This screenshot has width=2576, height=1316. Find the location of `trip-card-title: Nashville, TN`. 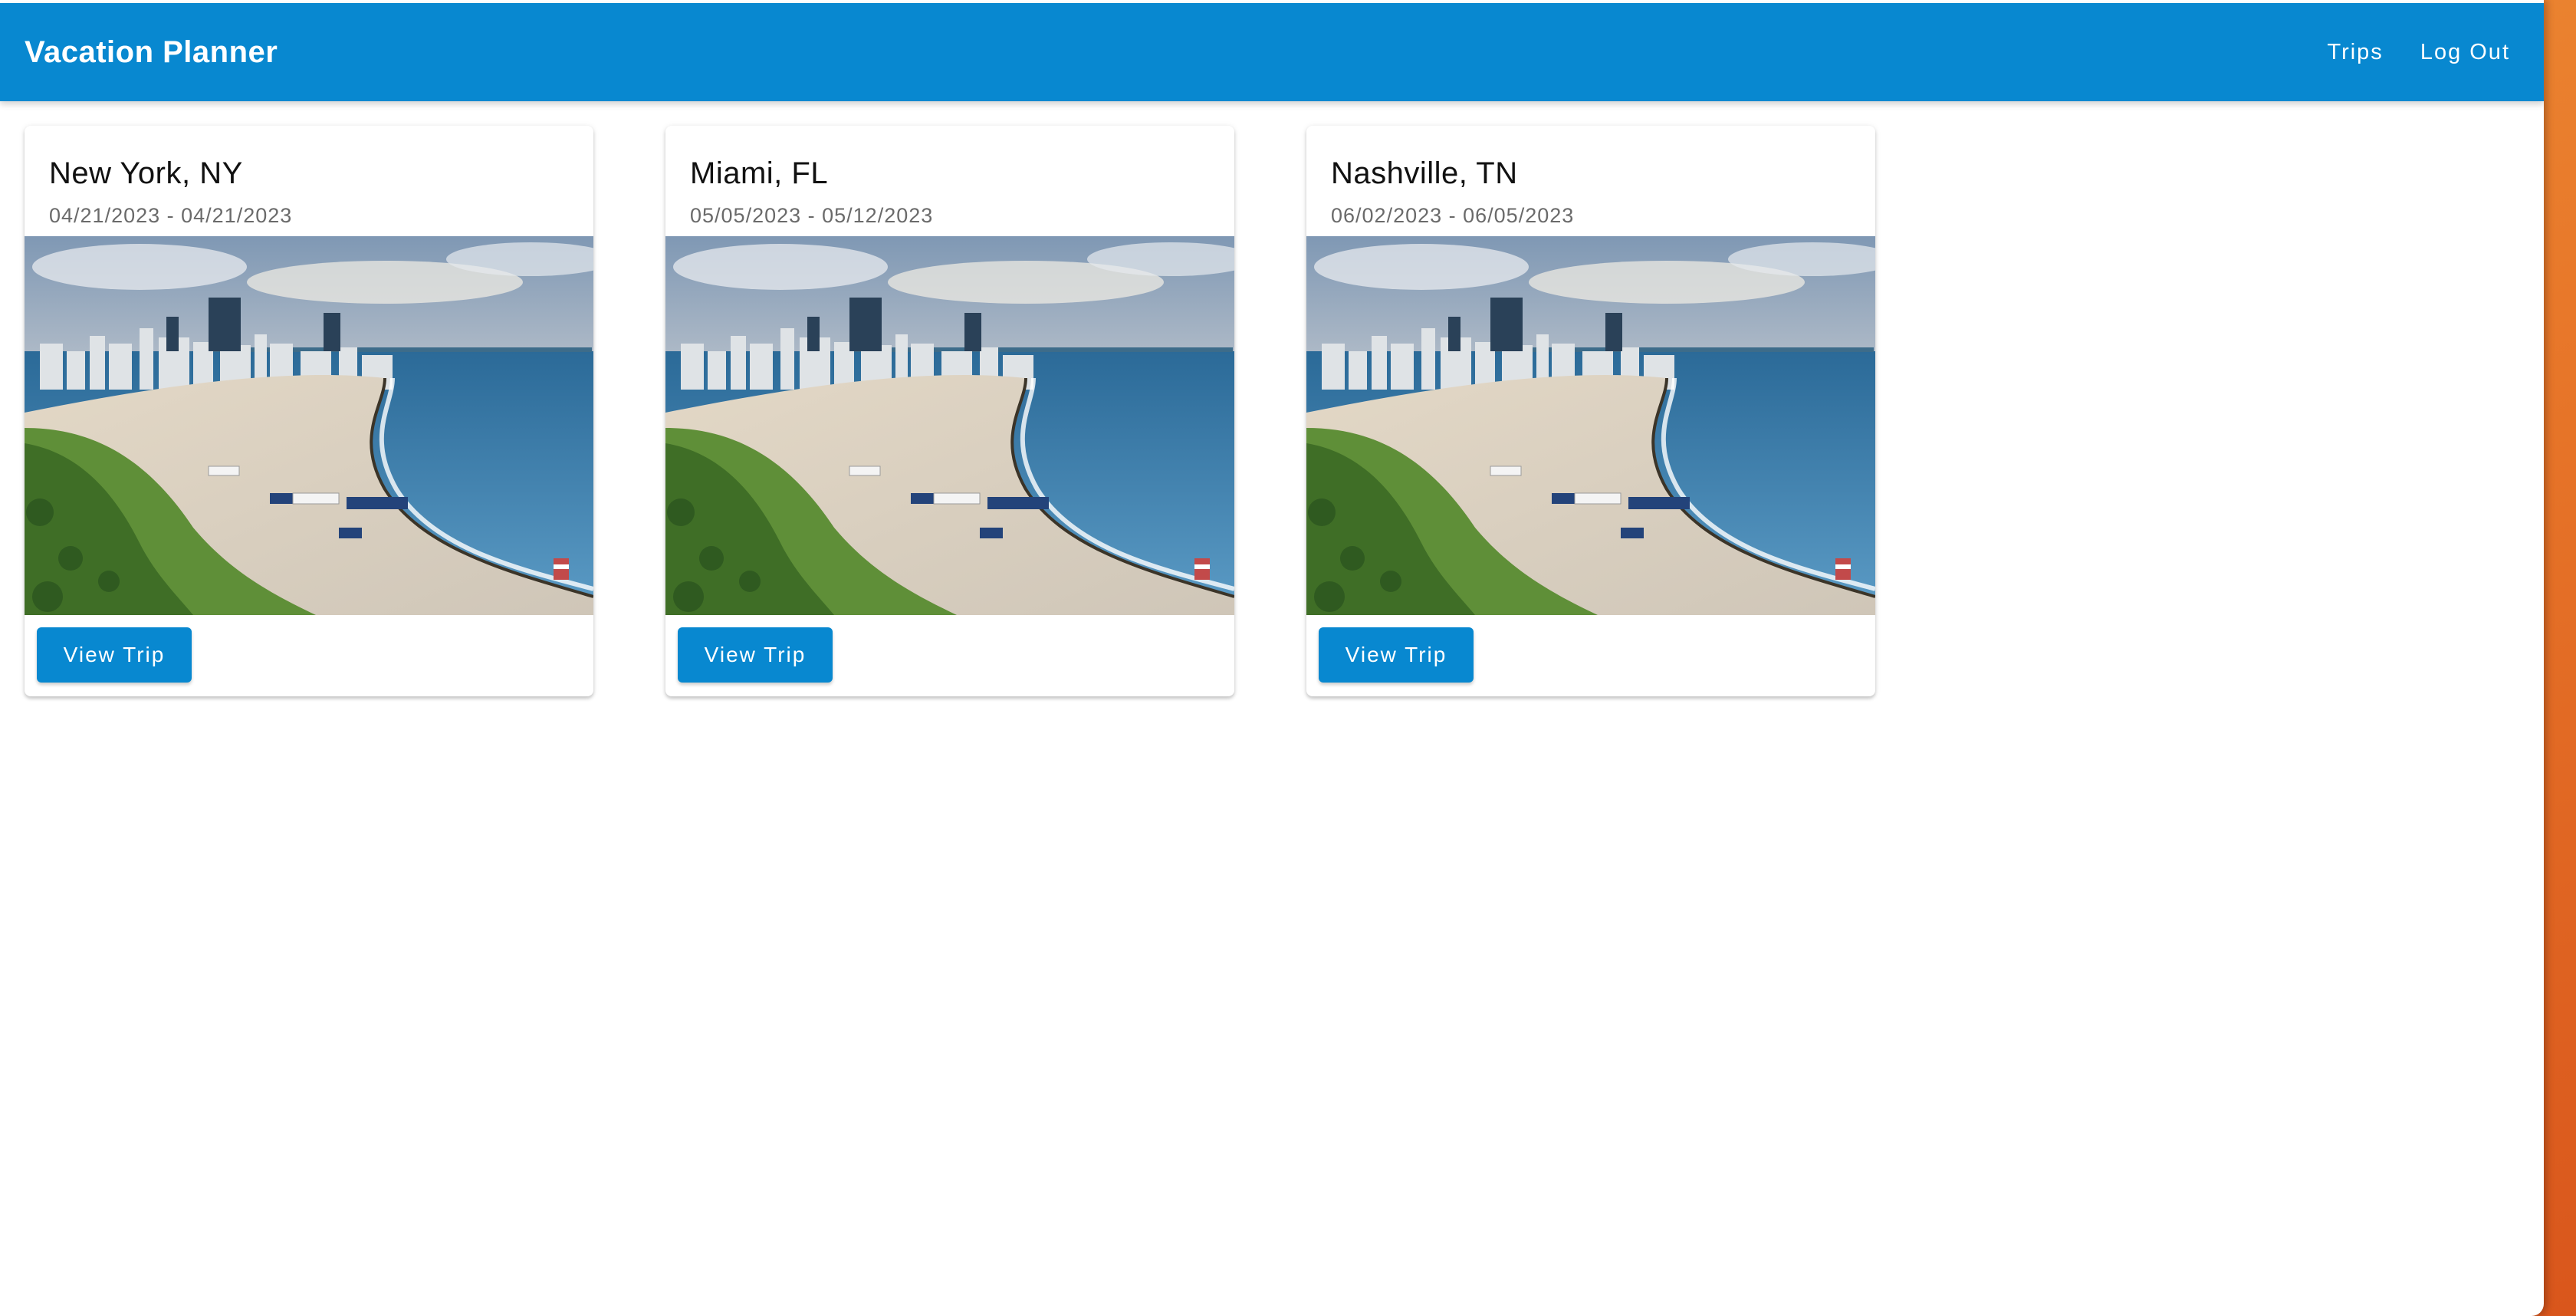

trip-card-title: Nashville, TN is located at coordinates (1424, 173).